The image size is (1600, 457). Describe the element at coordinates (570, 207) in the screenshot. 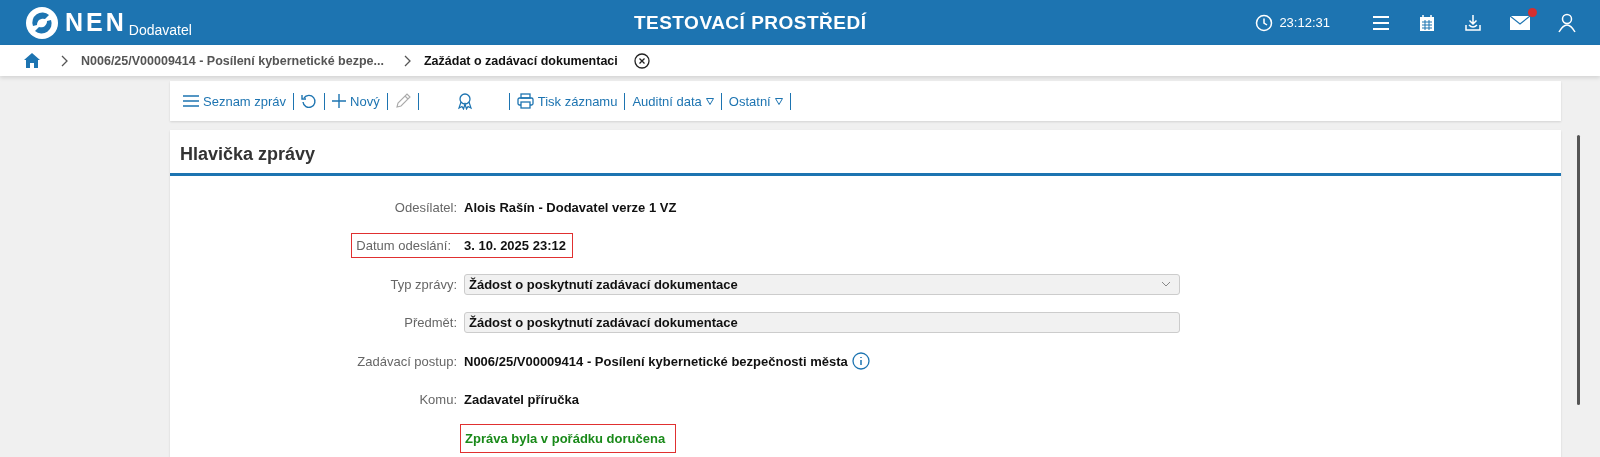

I see `field-value: Alois Rašín - Dodavatel verze 1 VZ` at that location.